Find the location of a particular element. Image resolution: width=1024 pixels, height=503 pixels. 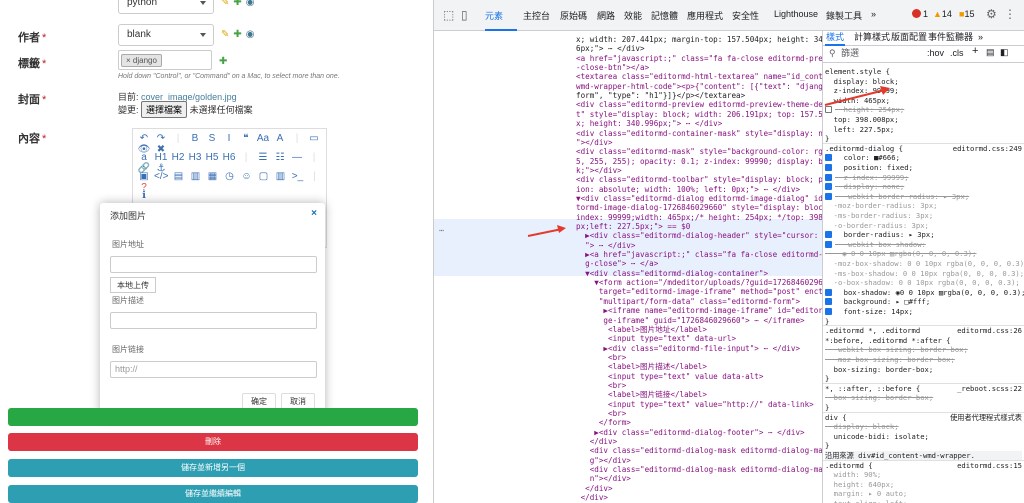

css-declaration: unicode-bidi: isolate; is located at coordinates (877, 437).